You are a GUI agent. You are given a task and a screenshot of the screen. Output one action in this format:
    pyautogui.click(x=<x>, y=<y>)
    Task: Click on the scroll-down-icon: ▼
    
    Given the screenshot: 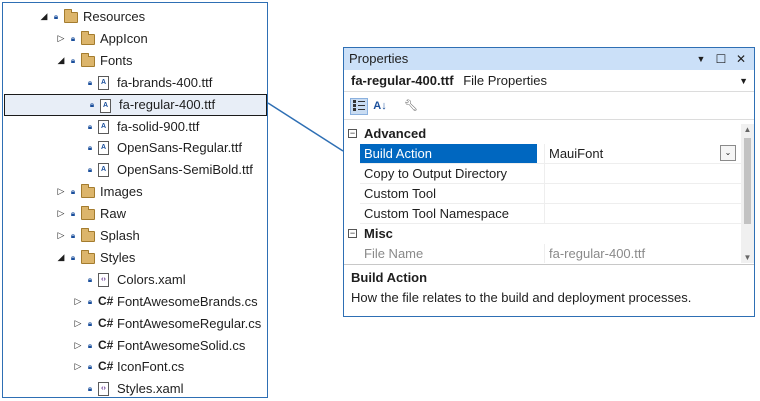 What is the action you would take?
    pyautogui.click(x=747, y=257)
    